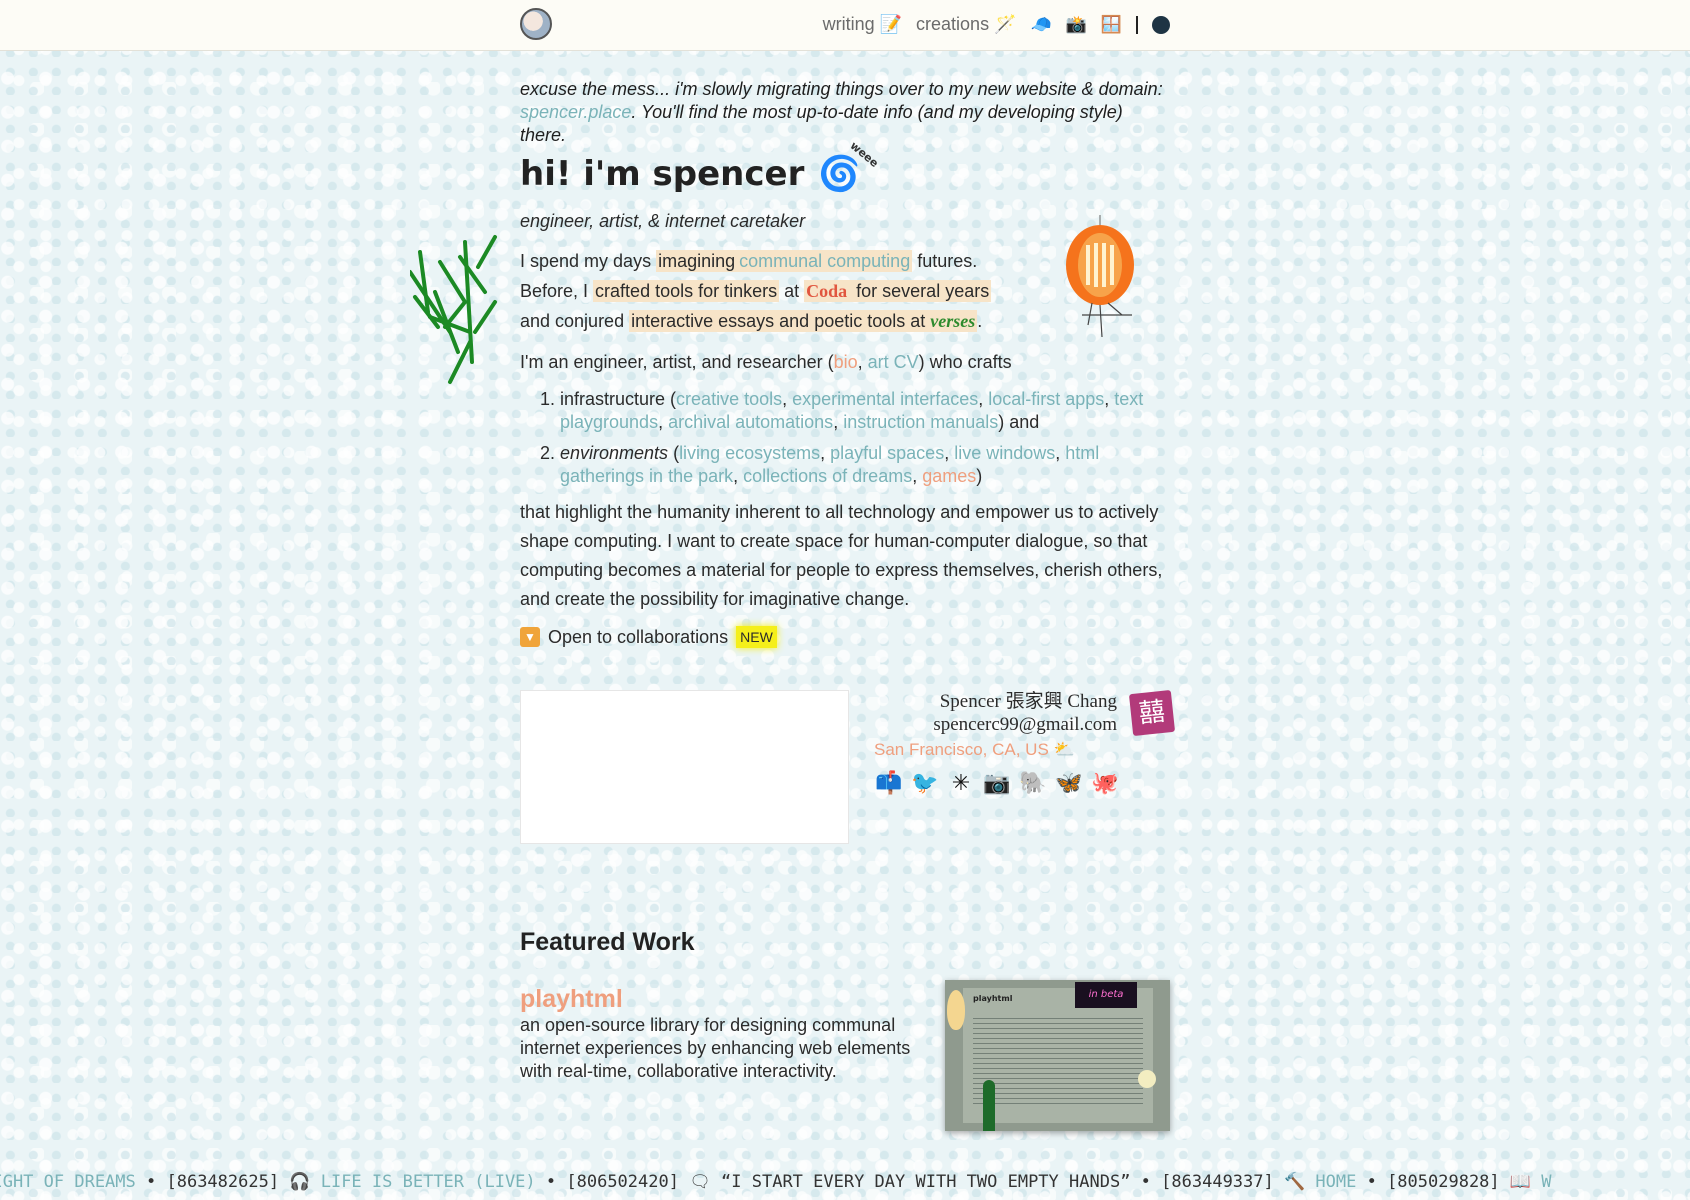 The image size is (1690, 1200). Describe the element at coordinates (845, 637) in the screenshot. I see `collab-status: ▼ Open to collaborations NEW` at that location.